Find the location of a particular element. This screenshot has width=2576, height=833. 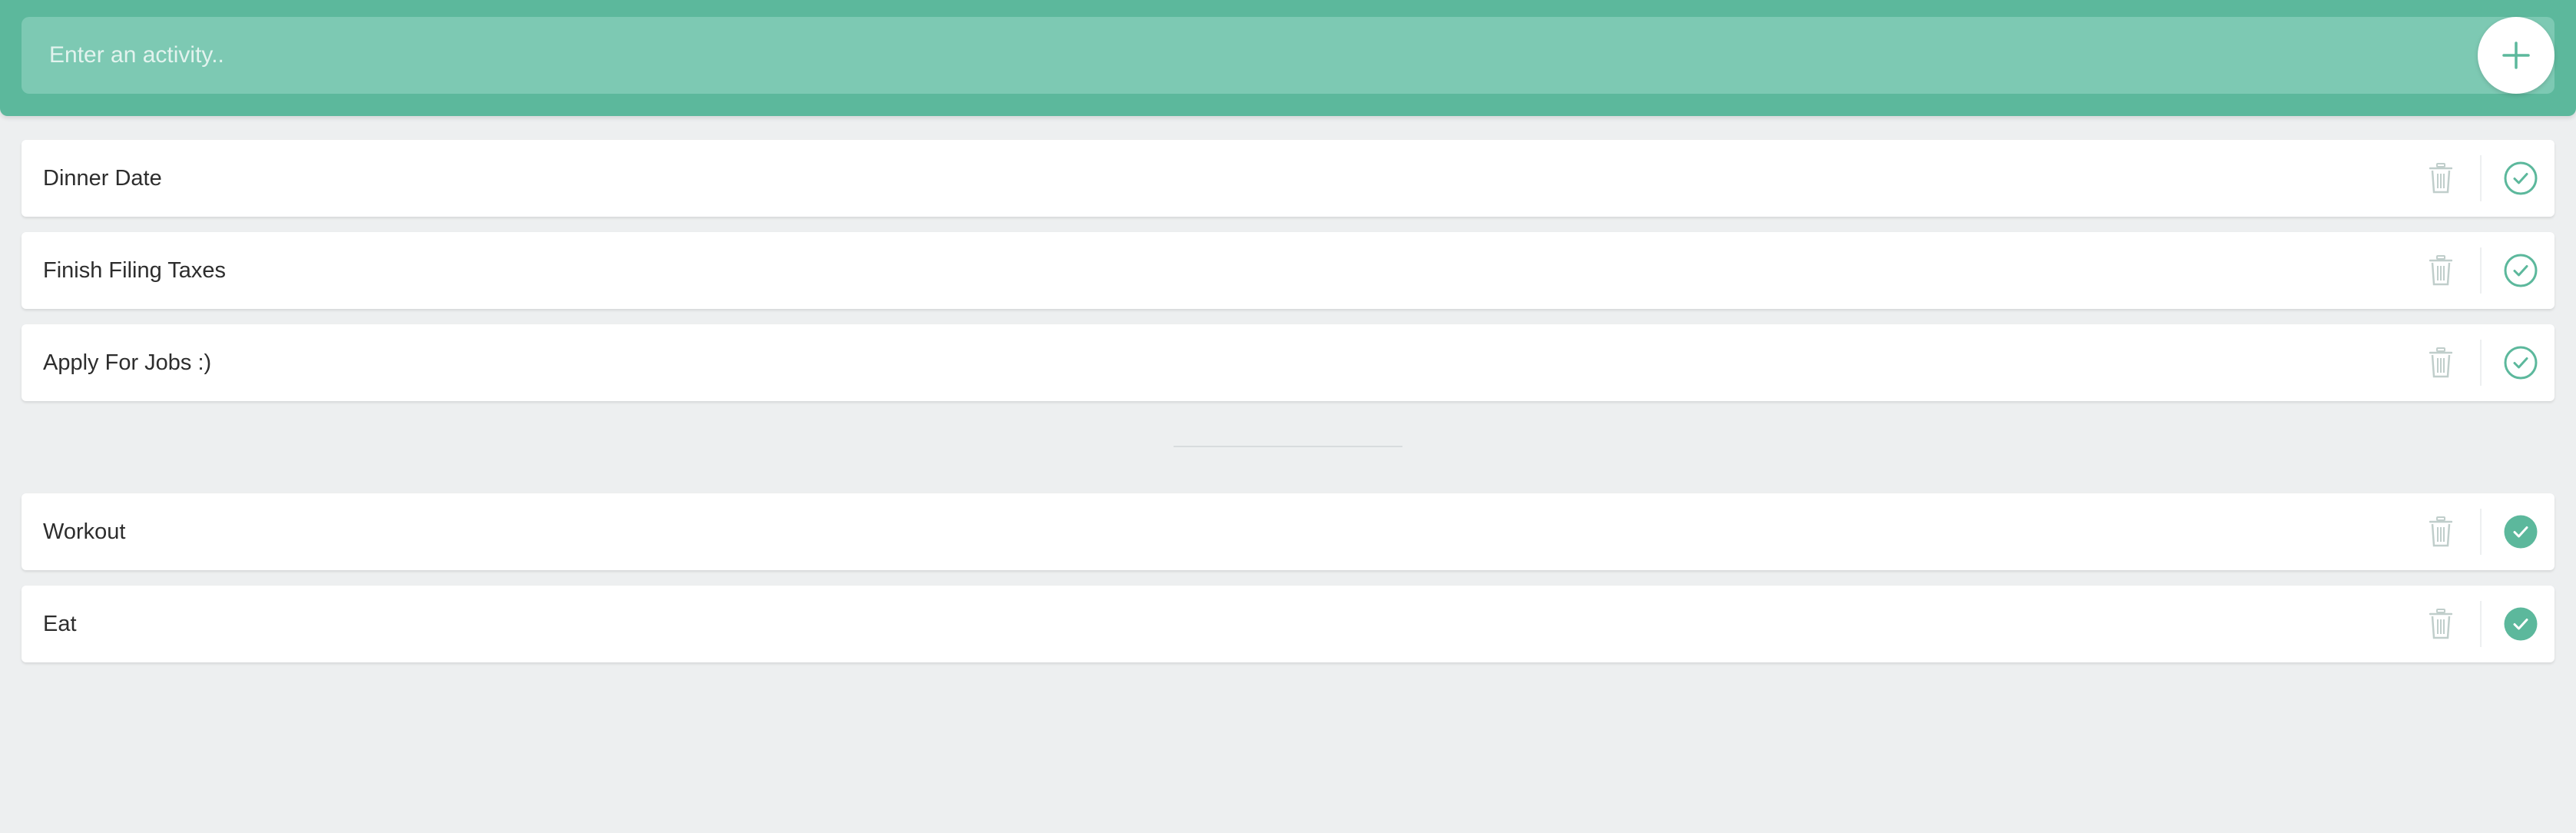

todo-item-label: Finish Filing Taxes is located at coordinates (135, 270).